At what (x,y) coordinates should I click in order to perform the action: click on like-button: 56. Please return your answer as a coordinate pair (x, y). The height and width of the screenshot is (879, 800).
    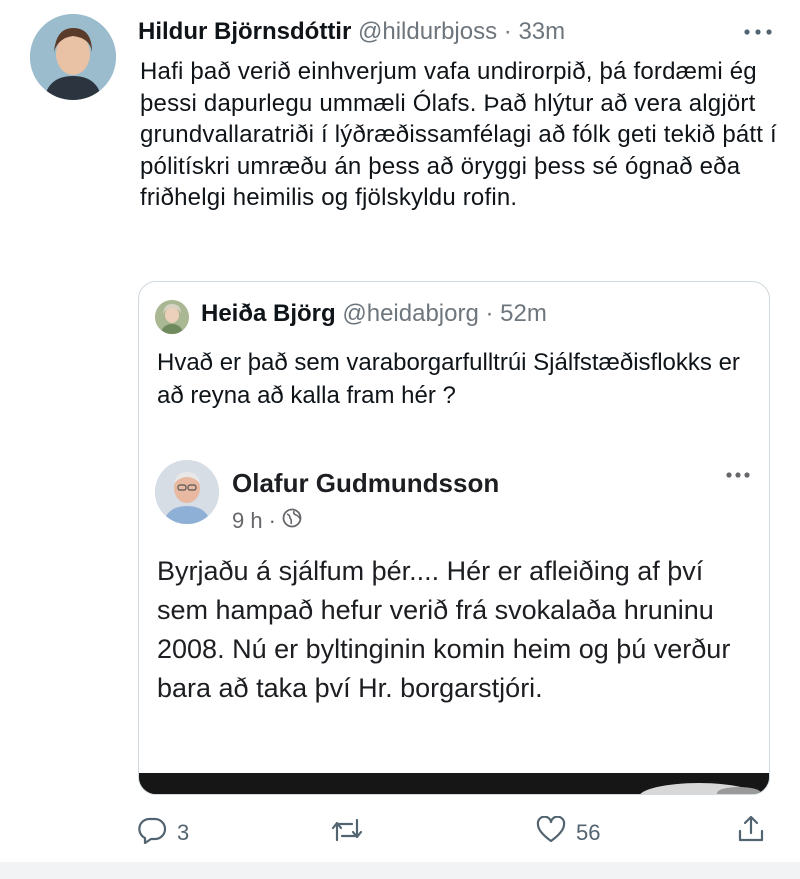
    Looking at the image, I should click on (568, 832).